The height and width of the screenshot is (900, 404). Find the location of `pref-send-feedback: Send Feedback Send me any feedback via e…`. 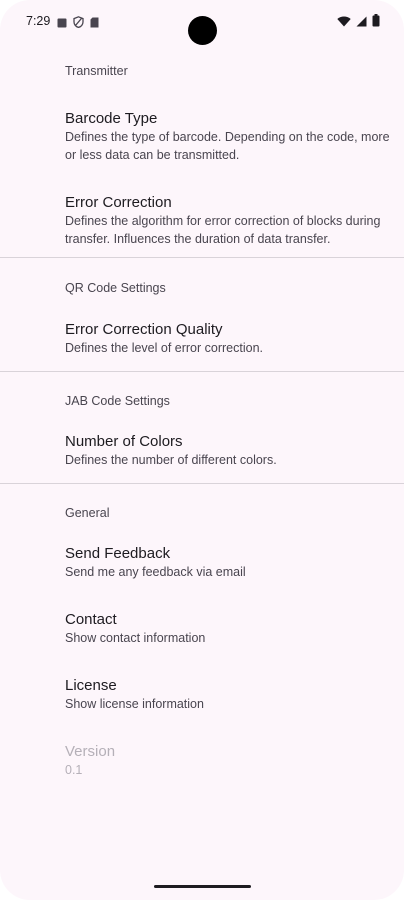

pref-send-feedback: Send Feedback Send me any feedback via e… is located at coordinates (202, 562).